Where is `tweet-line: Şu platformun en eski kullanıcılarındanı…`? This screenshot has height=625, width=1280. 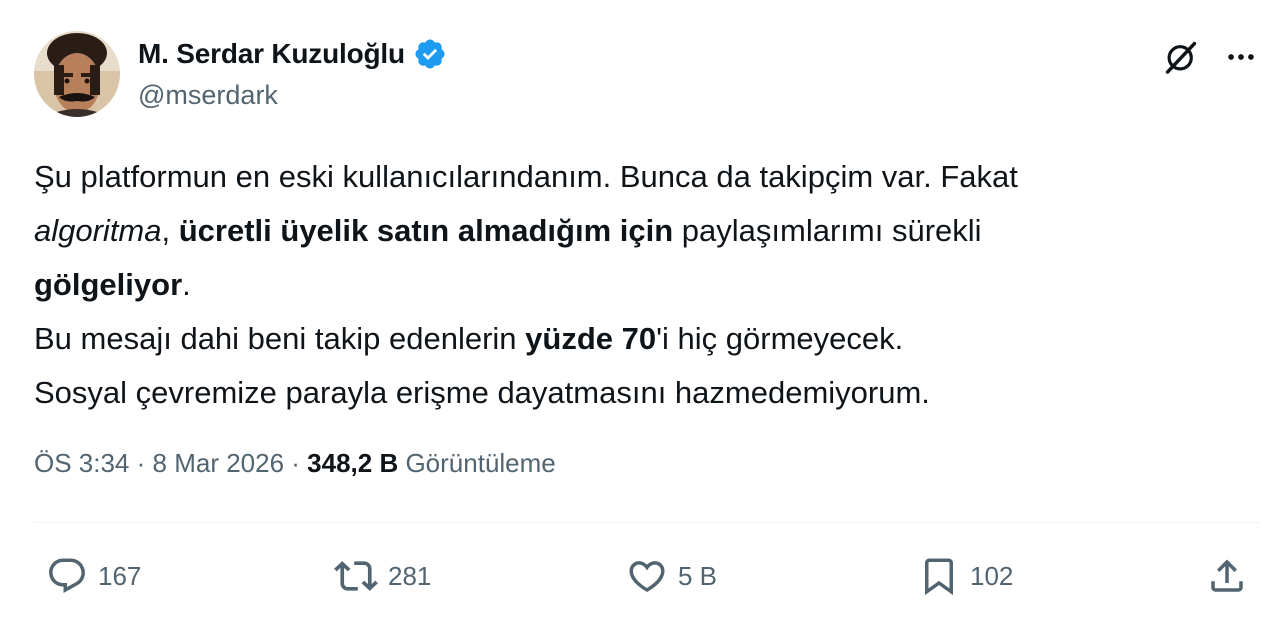 tweet-line: Şu platformun en eski kullanıcılarındanı… is located at coordinates (644, 177).